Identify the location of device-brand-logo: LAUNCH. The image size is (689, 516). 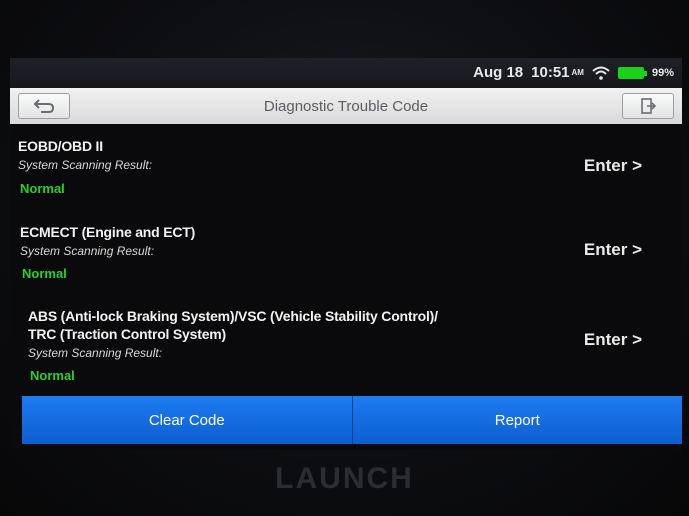
(344, 478).